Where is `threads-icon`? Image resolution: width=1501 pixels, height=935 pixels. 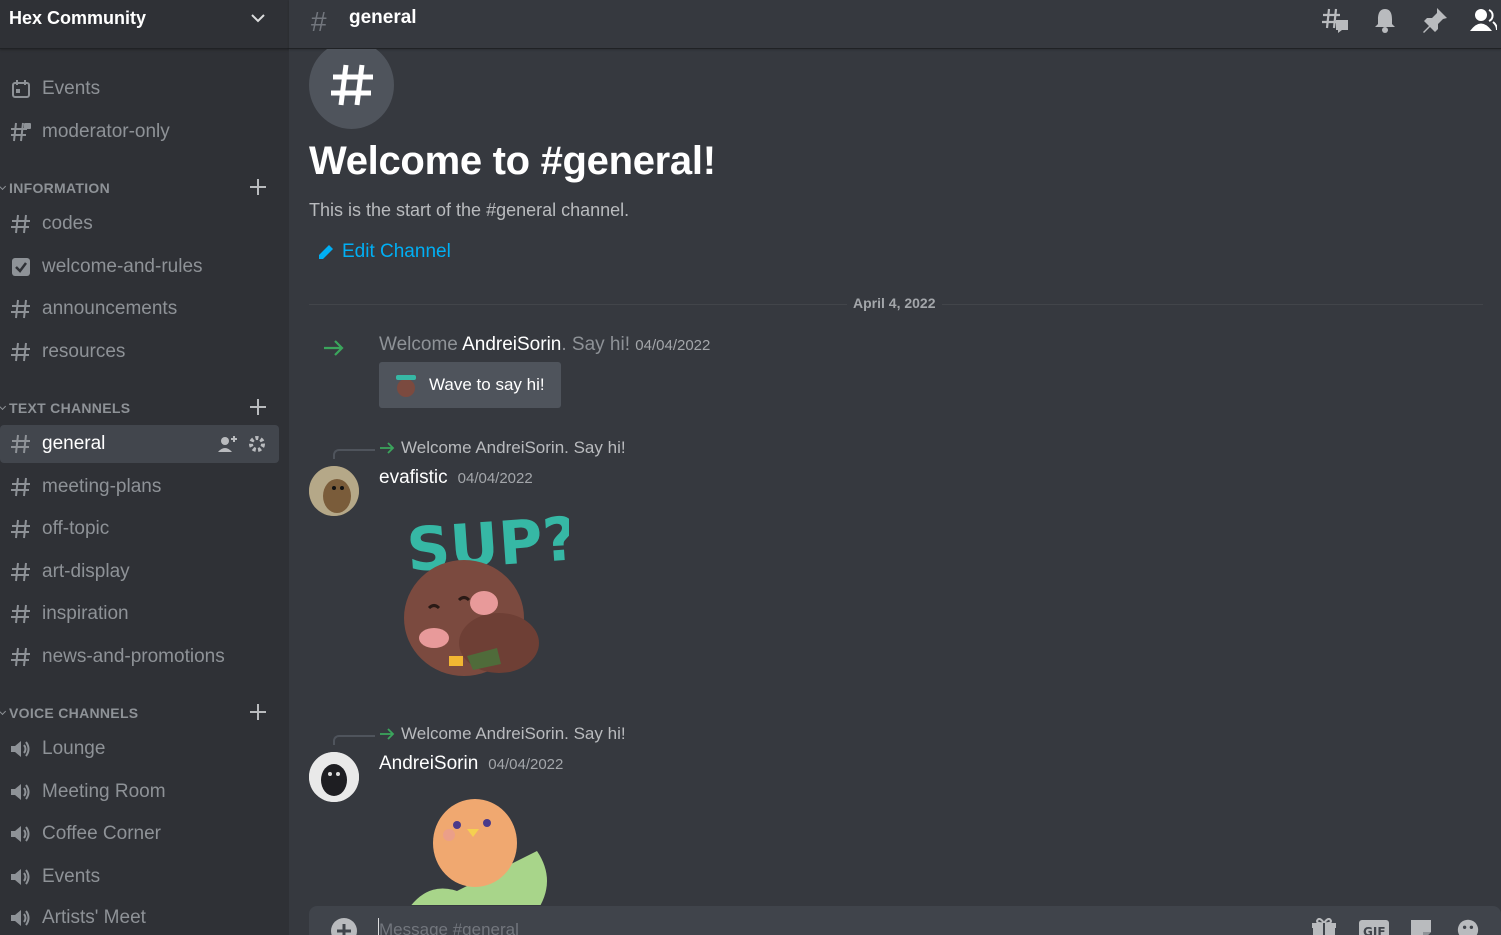 threads-icon is located at coordinates (1335, 20).